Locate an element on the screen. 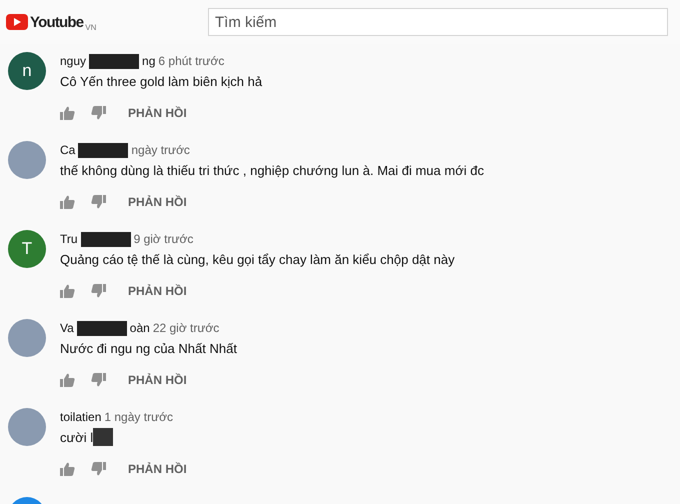  comment-time: ngày trước is located at coordinates (160, 150).